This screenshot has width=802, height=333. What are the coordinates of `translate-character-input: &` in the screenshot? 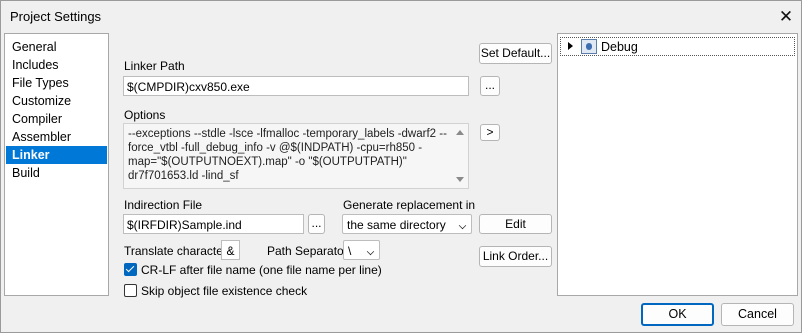 It's located at (230, 250).